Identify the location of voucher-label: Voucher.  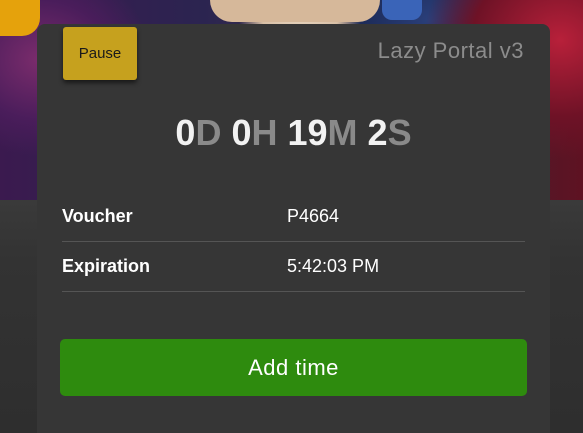
(97, 216).